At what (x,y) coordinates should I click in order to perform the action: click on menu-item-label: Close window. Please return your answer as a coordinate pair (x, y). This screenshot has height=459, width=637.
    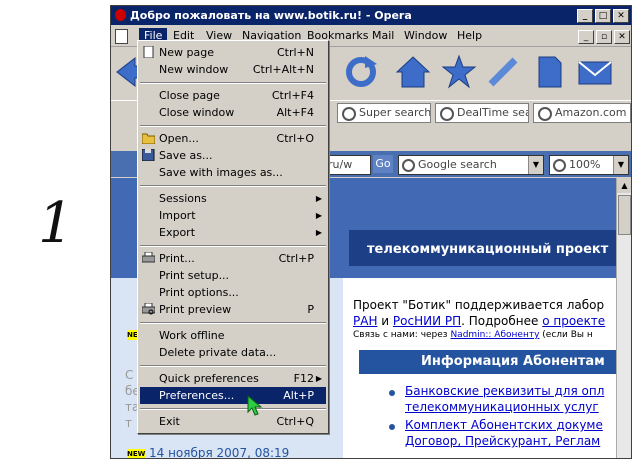
    Looking at the image, I should click on (197, 112).